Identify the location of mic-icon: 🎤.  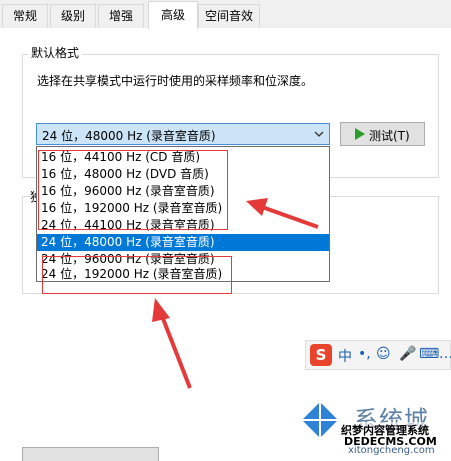
(407, 354).